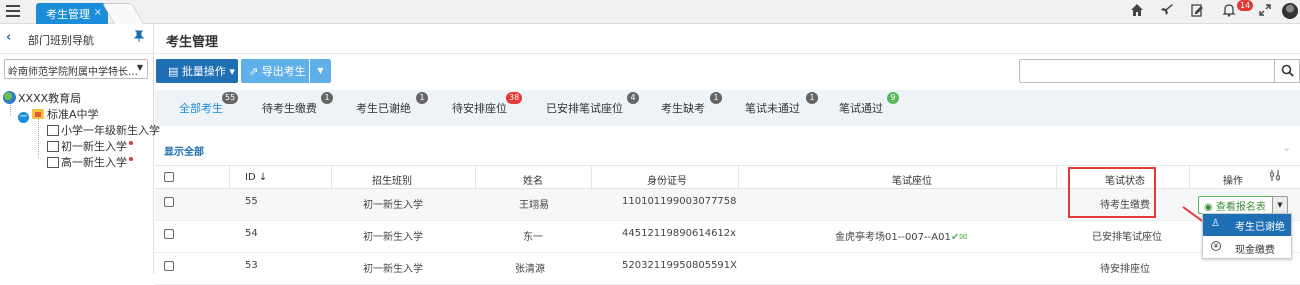 The image size is (1300, 285). I want to click on filter-tab-seat-assigned: 已安排笔试座位, so click(584, 108).